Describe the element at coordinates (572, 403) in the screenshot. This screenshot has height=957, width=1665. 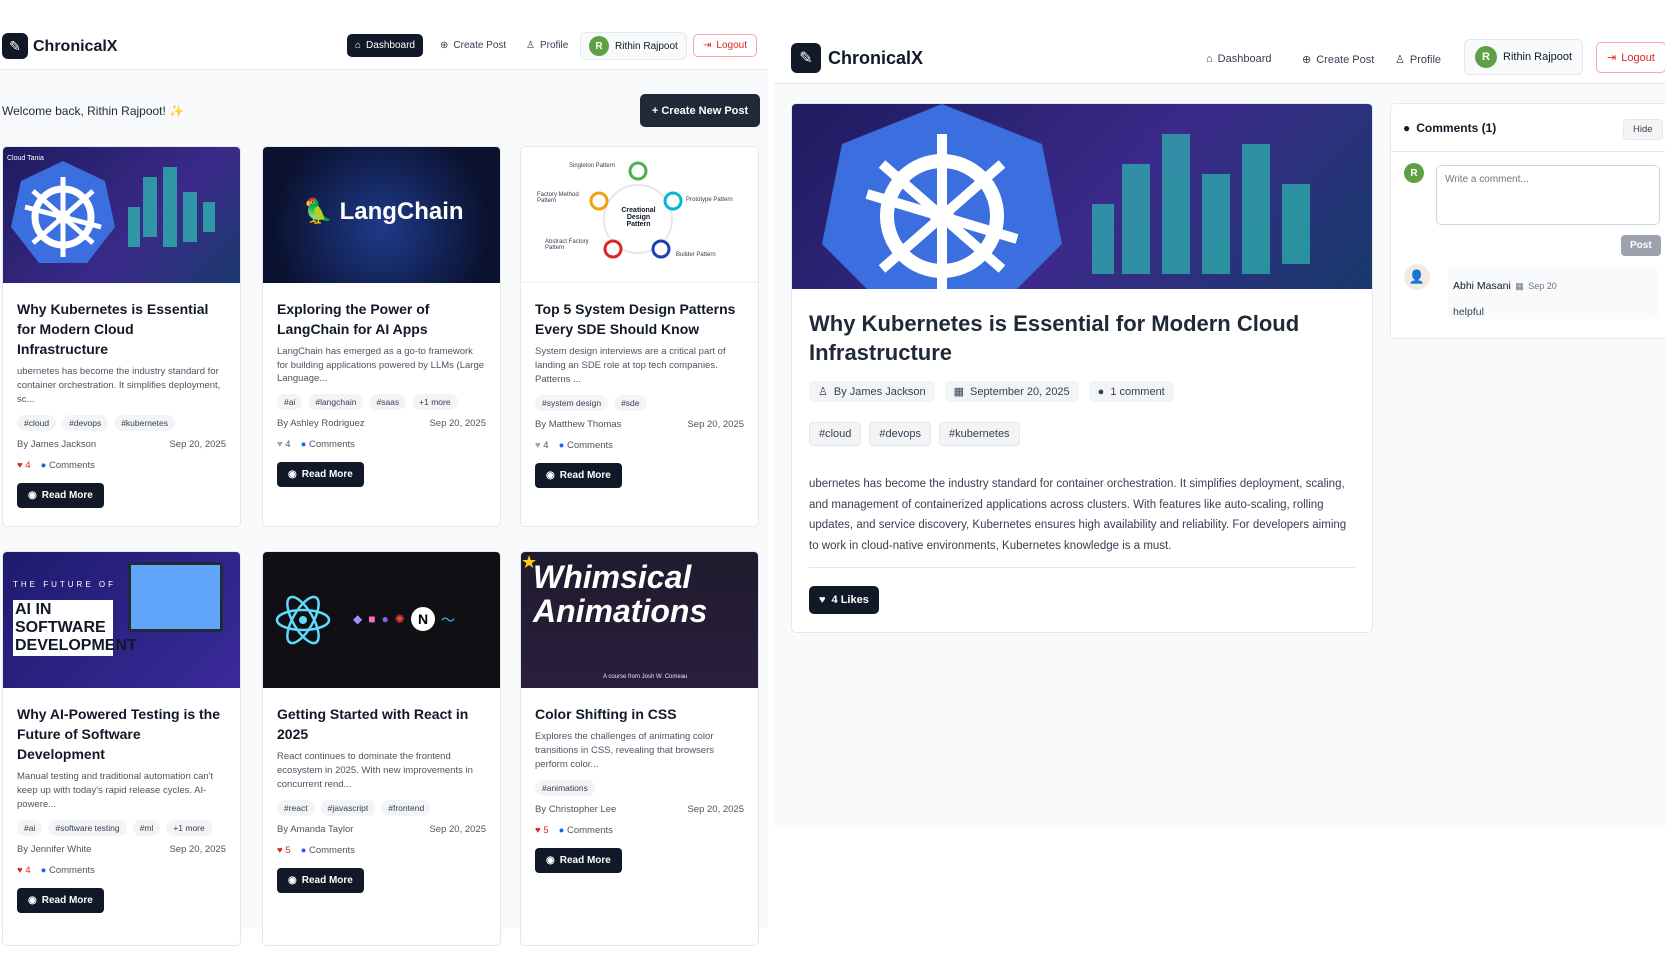
I see `tag: #system design` at that location.